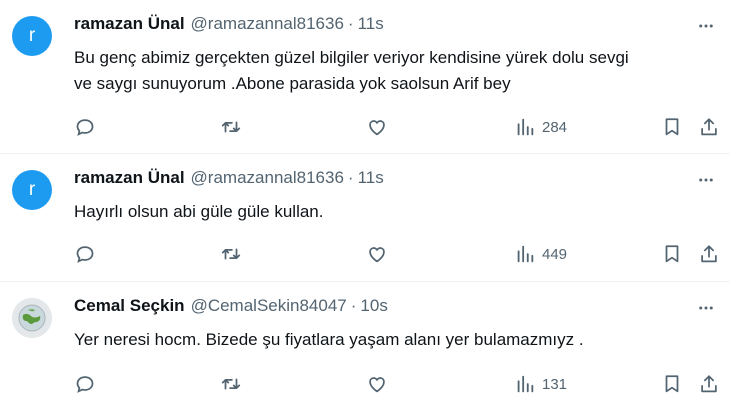 The width and height of the screenshot is (730, 420). I want to click on tweet-text: Hayırlı olsun abi güle güle kullan., so click(392, 212).